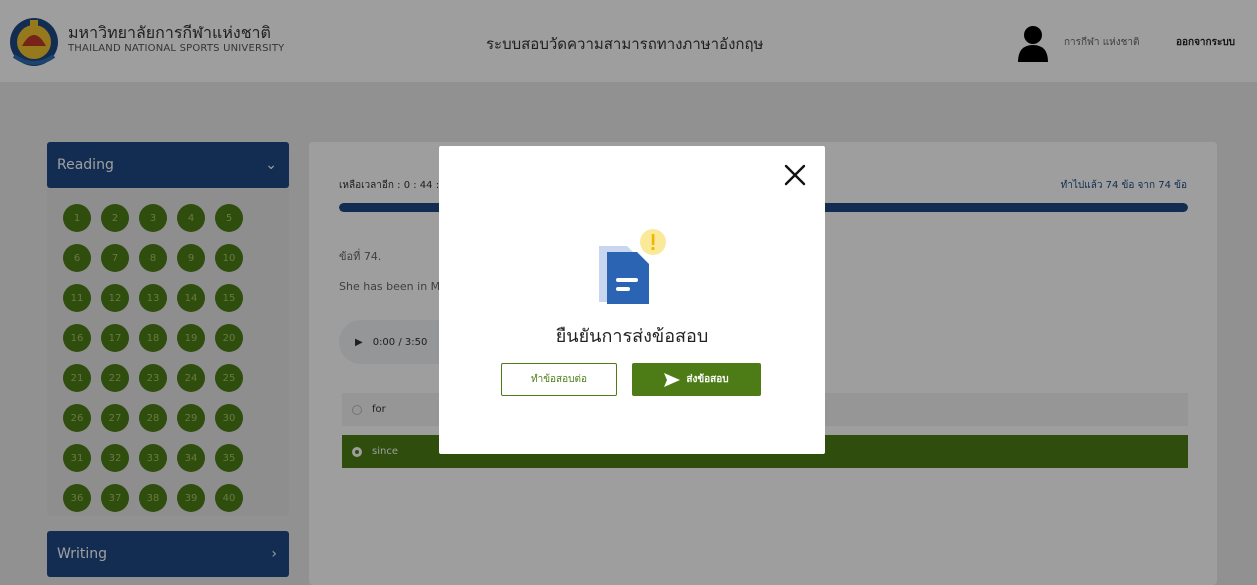 The width and height of the screenshot is (1257, 585). What do you see at coordinates (559, 379) in the screenshot?
I see `continue-exam-button: ทำข้อสอบต่อ` at bounding box center [559, 379].